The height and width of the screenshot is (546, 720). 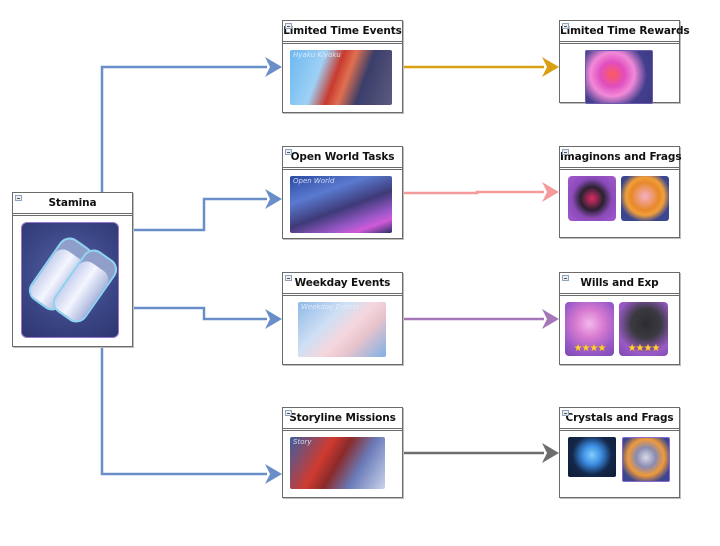 I want to click on node-title: Weekday Events, so click(x=342, y=283).